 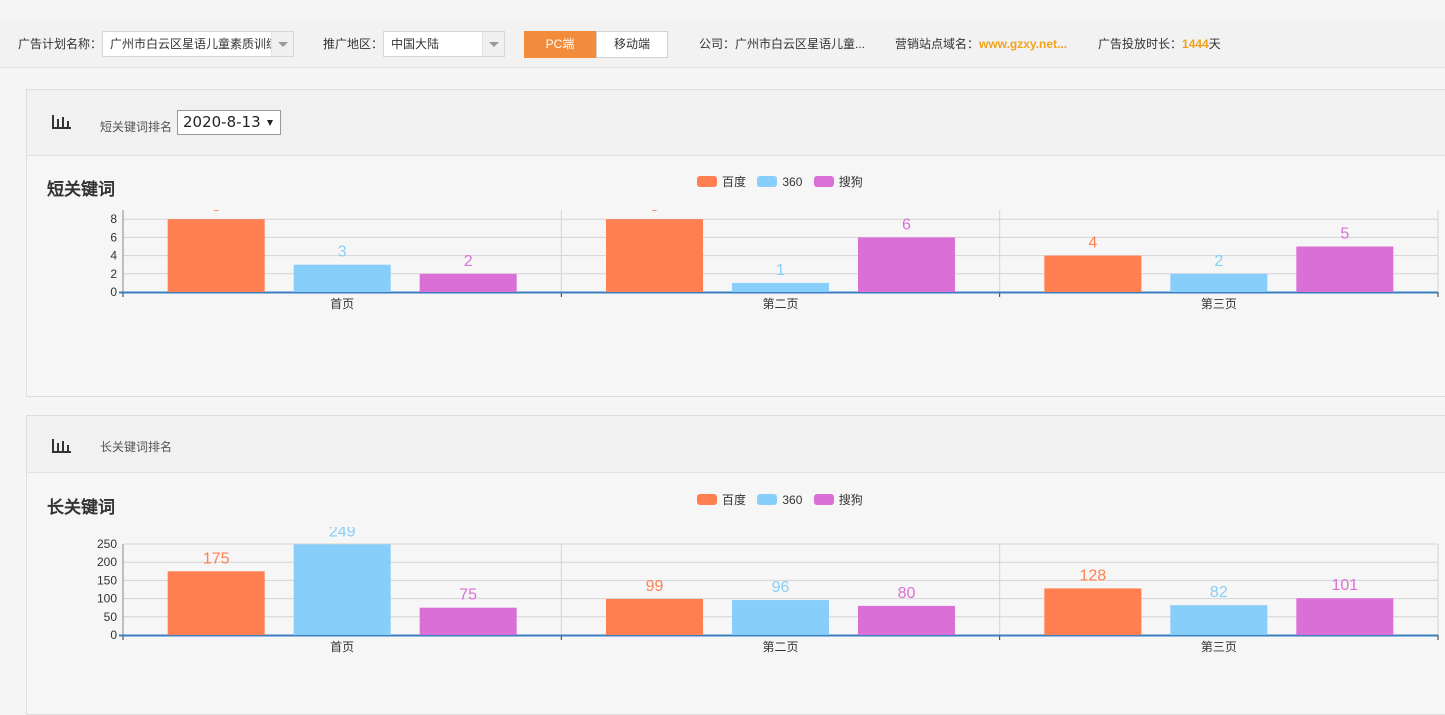 I want to click on region-select-value: 中国大陆, so click(x=415, y=44).